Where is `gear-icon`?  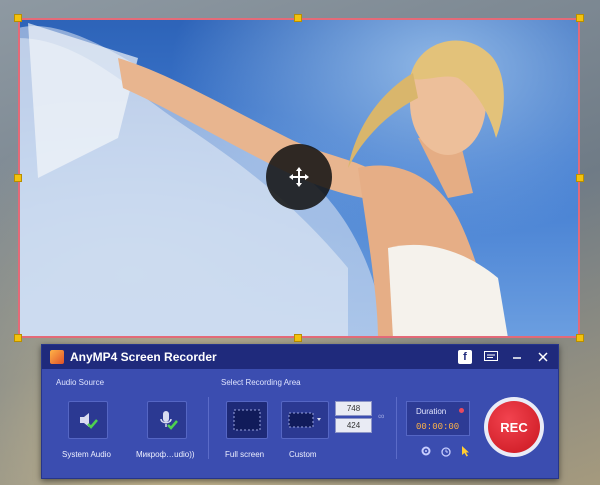 gear-icon is located at coordinates (426, 451).